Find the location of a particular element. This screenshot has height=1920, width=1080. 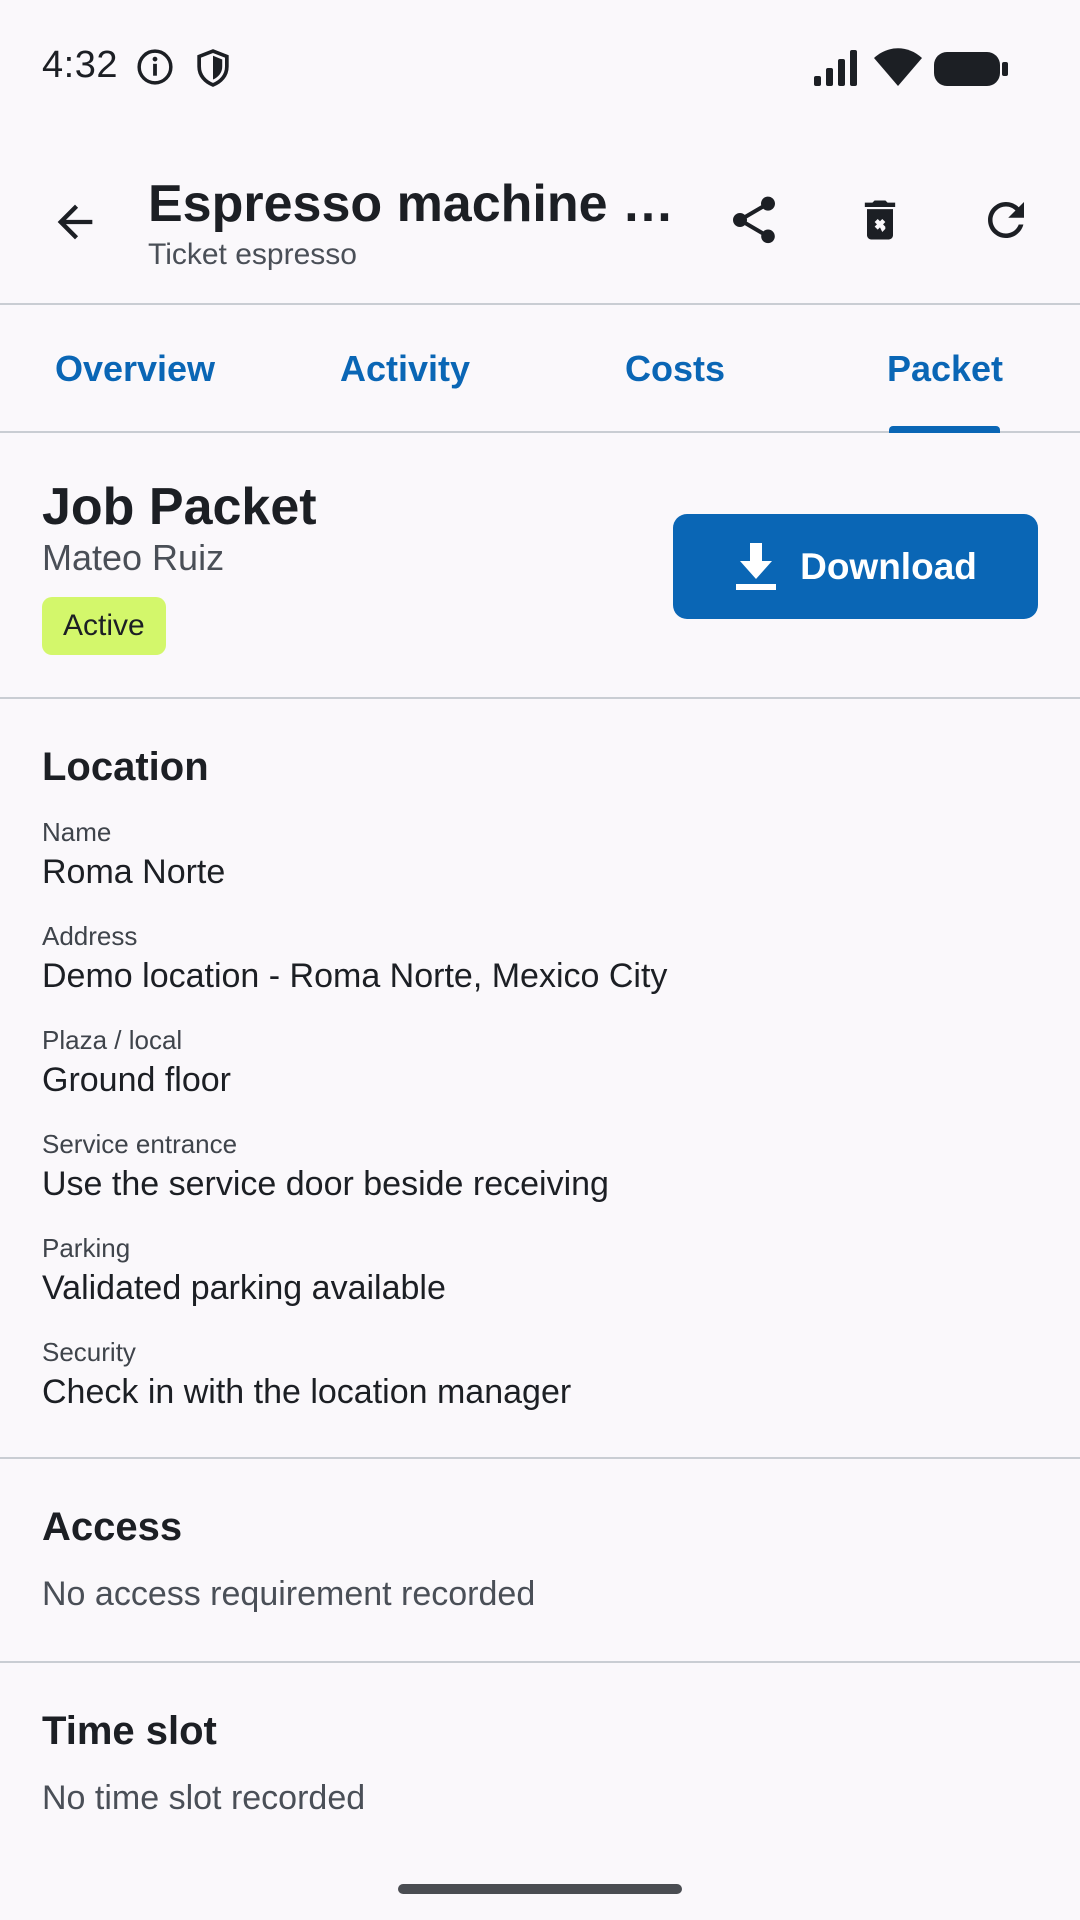

home-indicator is located at coordinates (540, 1889).